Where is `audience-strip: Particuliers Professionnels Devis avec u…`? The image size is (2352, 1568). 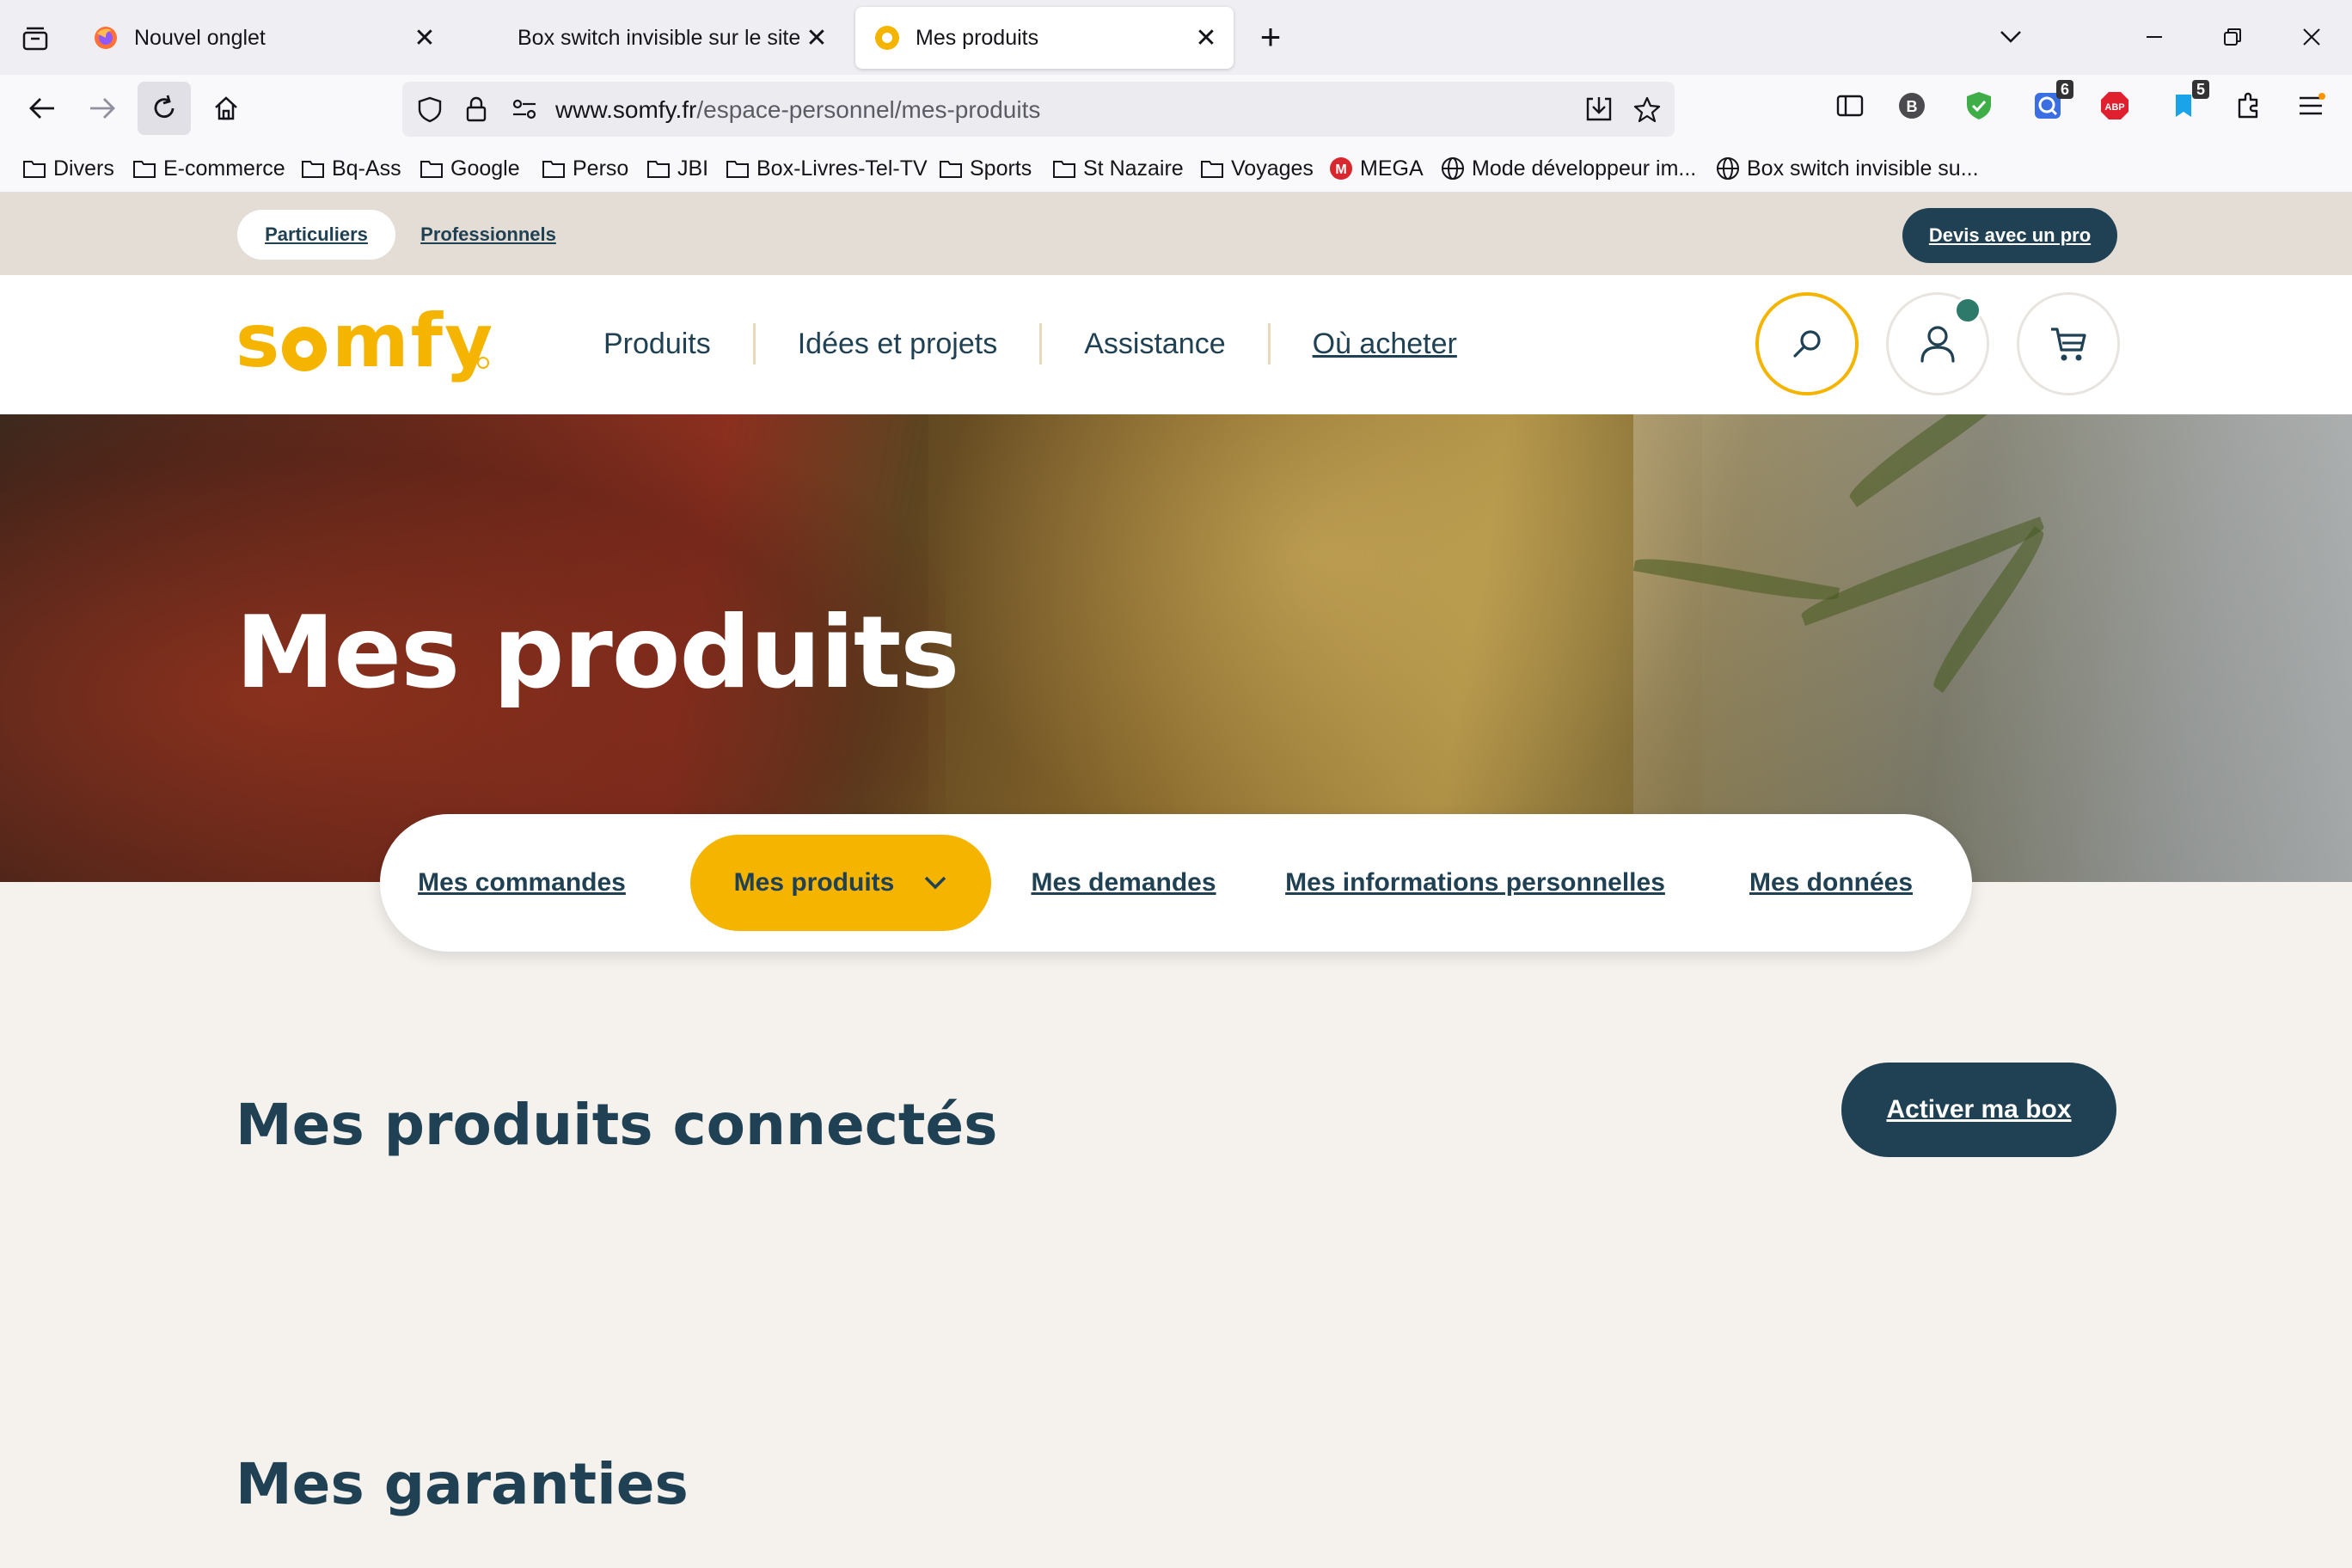
audience-strip: Particuliers Professionnels Devis avec u… is located at coordinates (1176, 234).